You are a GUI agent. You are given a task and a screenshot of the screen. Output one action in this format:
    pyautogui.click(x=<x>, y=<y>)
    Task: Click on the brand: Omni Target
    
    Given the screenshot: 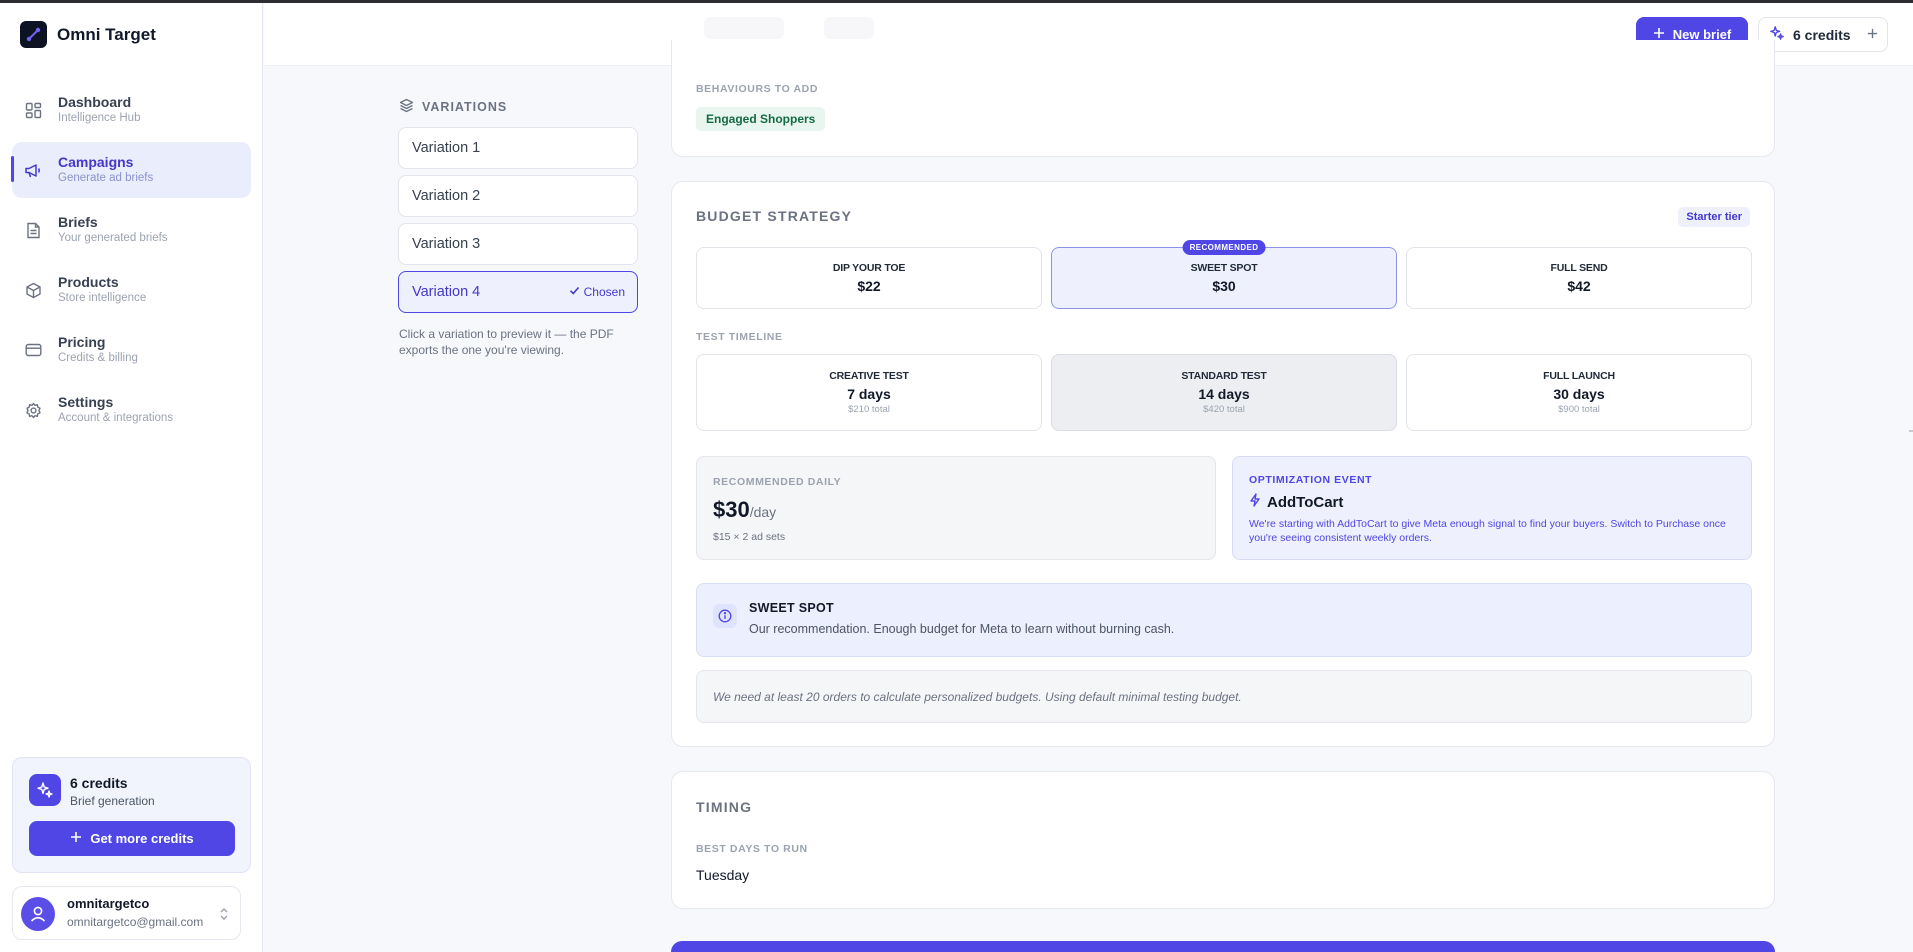 What is the action you would take?
    pyautogui.click(x=88, y=34)
    